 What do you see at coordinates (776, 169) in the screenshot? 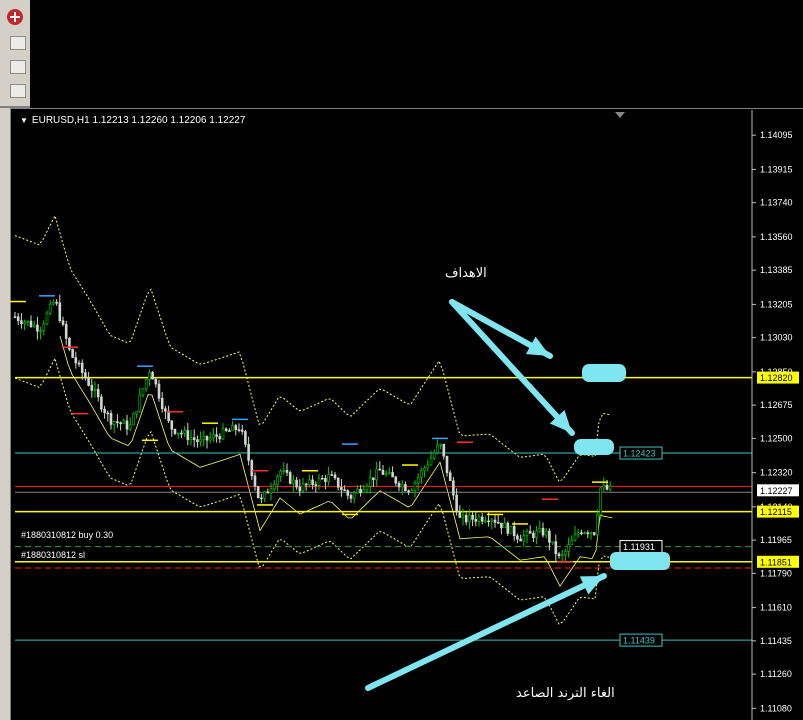
I see `price-tick-label: 1.13915` at bounding box center [776, 169].